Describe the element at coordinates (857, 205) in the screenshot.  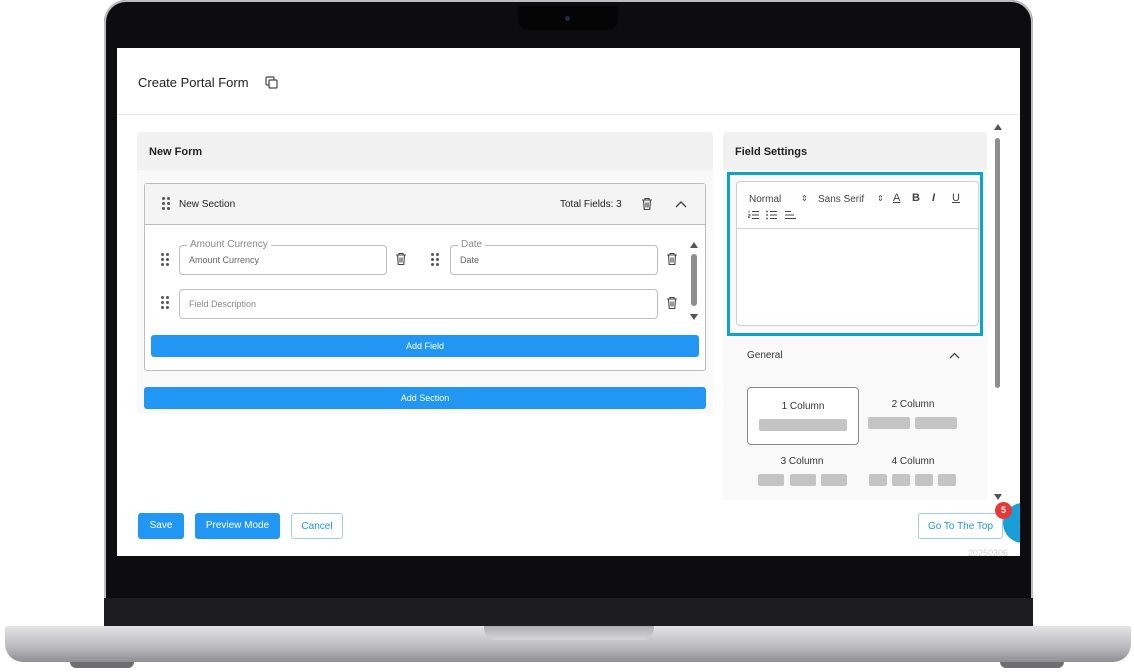
I see `editor-toolbar: Normal ⇕ Sans Serif ⇕ A B I U` at that location.